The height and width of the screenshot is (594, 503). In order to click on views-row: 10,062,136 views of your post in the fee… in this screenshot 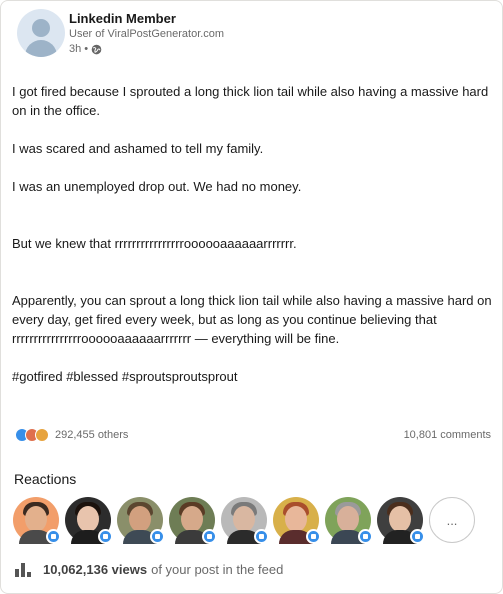, I will do `click(149, 569)`.